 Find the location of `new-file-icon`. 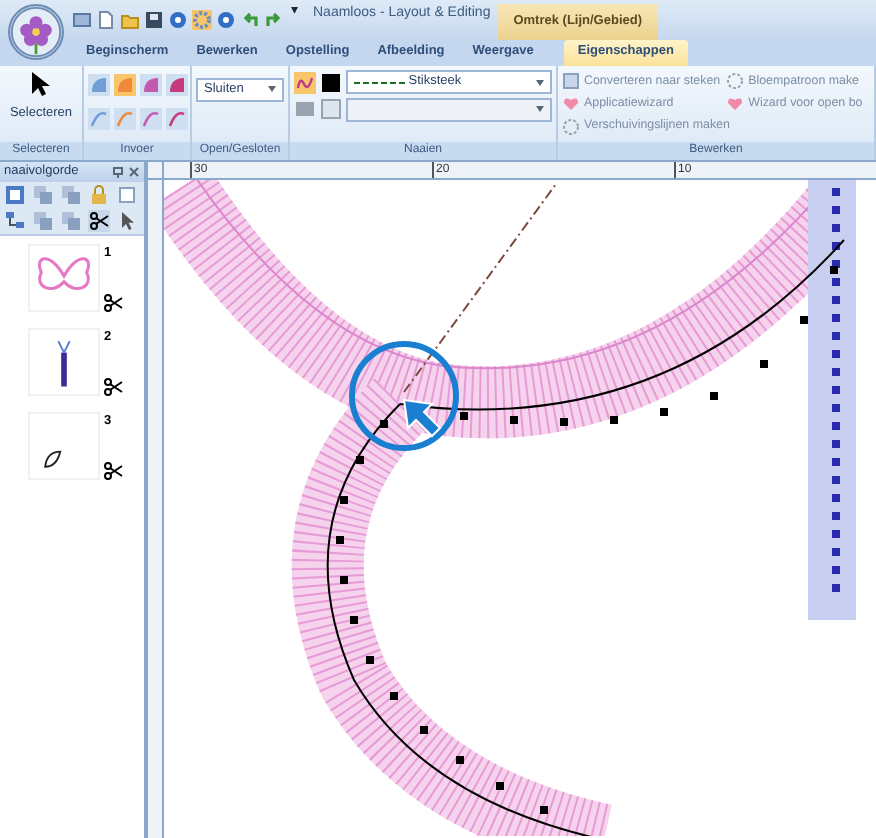

new-file-icon is located at coordinates (106, 20).